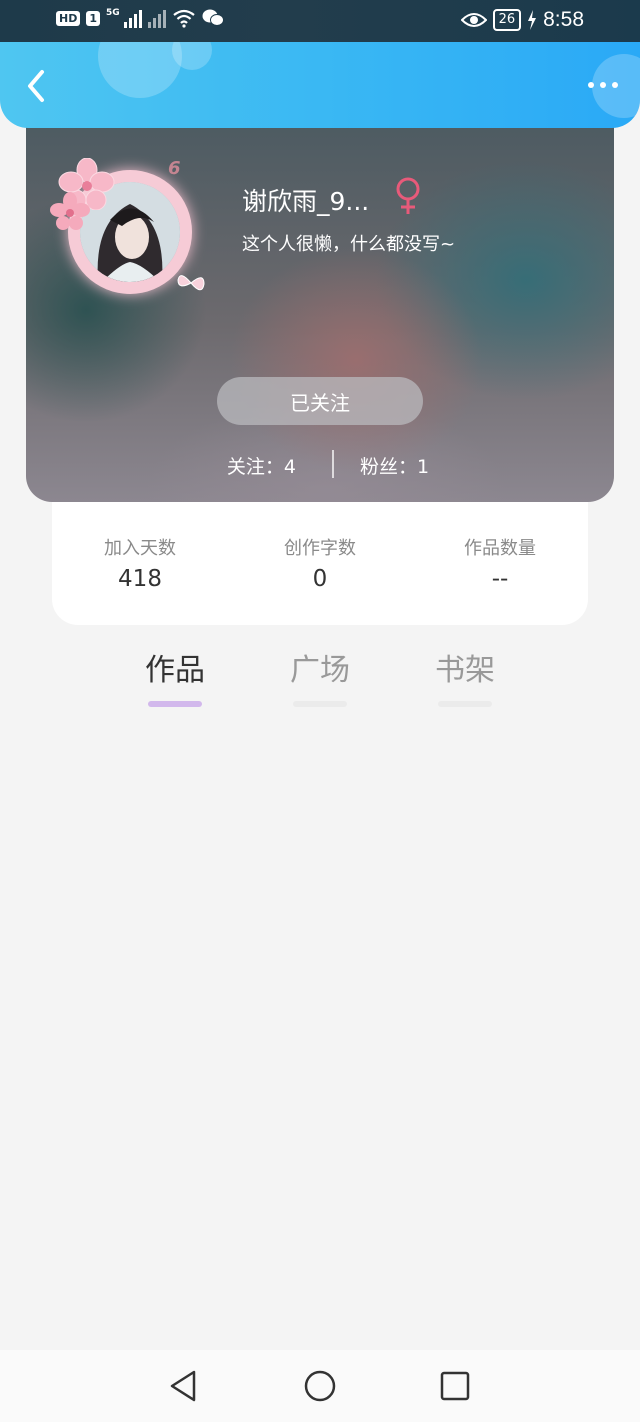 The height and width of the screenshot is (1422, 640). What do you see at coordinates (473, 20) in the screenshot?
I see `eye-icon` at bounding box center [473, 20].